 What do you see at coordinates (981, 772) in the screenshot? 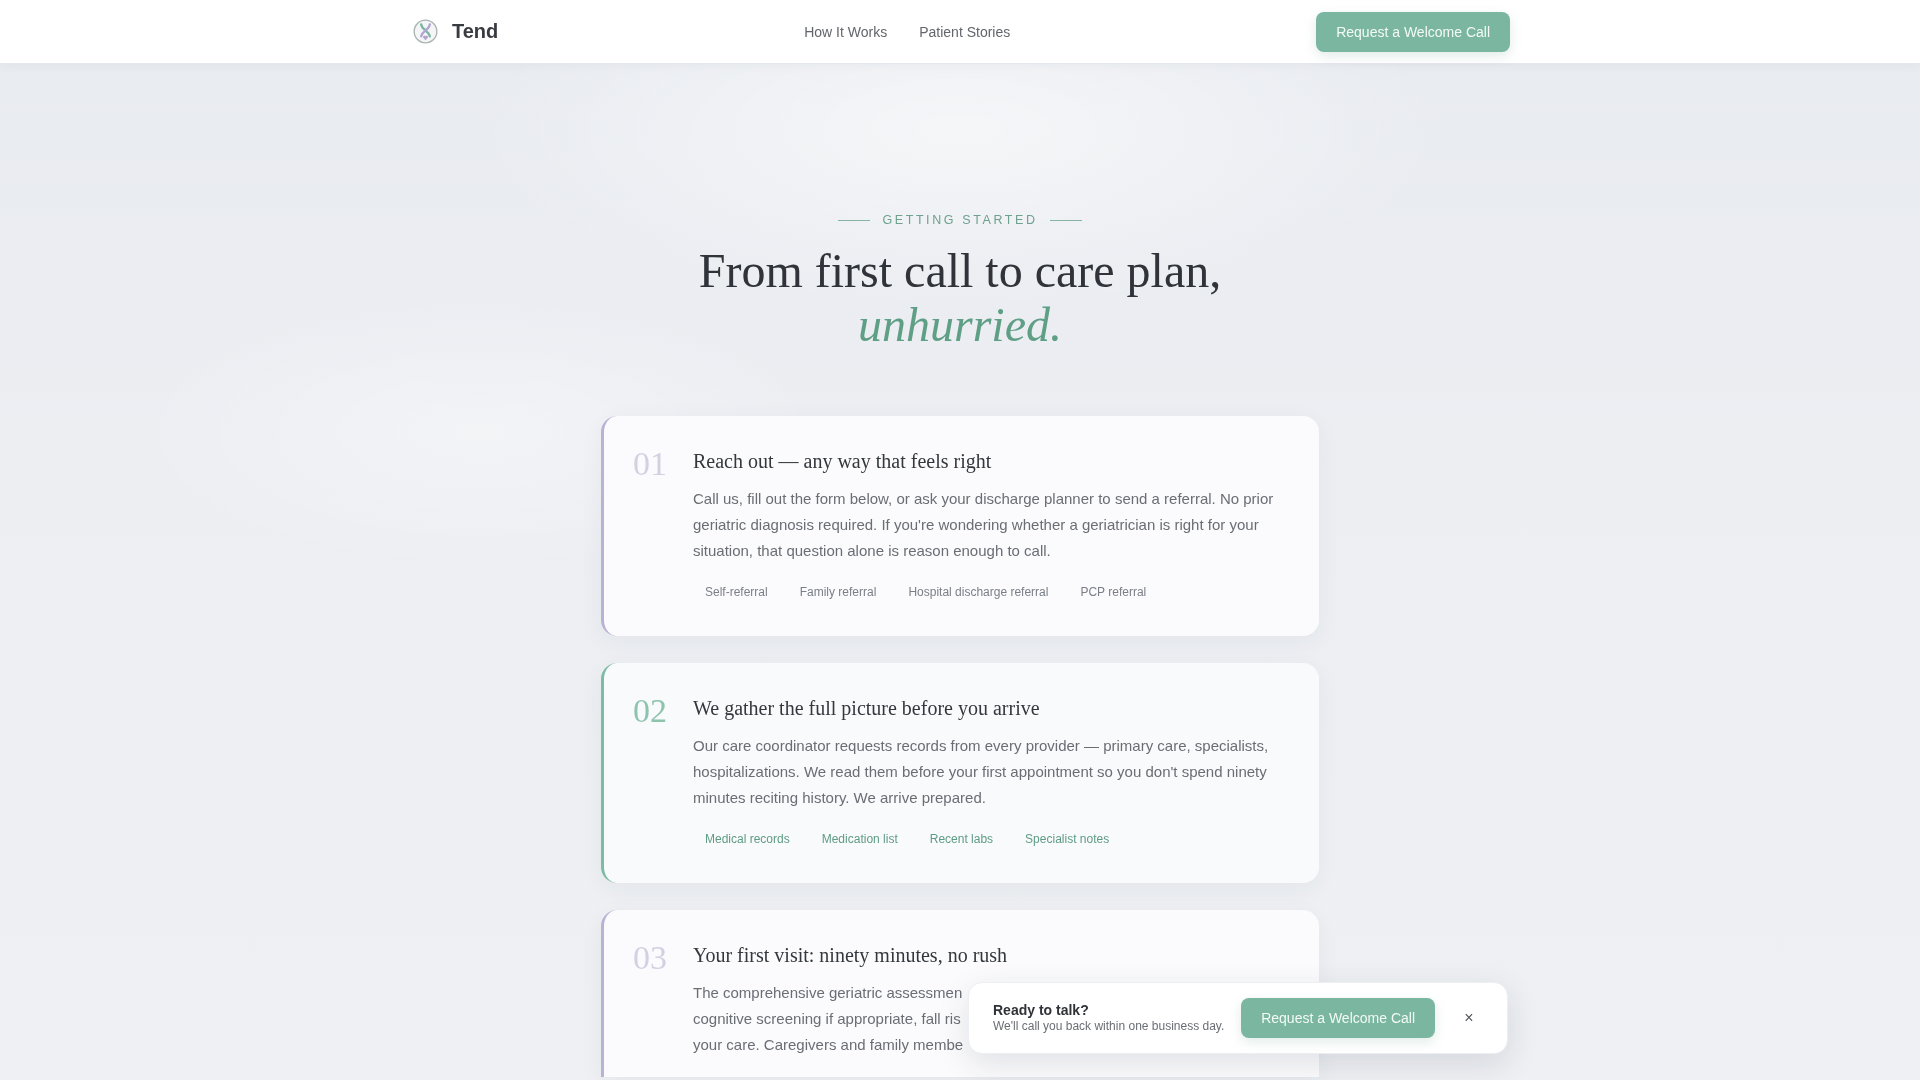
I see `step-description: Our care coordinator requests records from every provider — primary care, specialists, hospitalizations. We read them before your first appointment so you don't spend ninety minutes reciting history. We arrive prepared.` at bounding box center [981, 772].